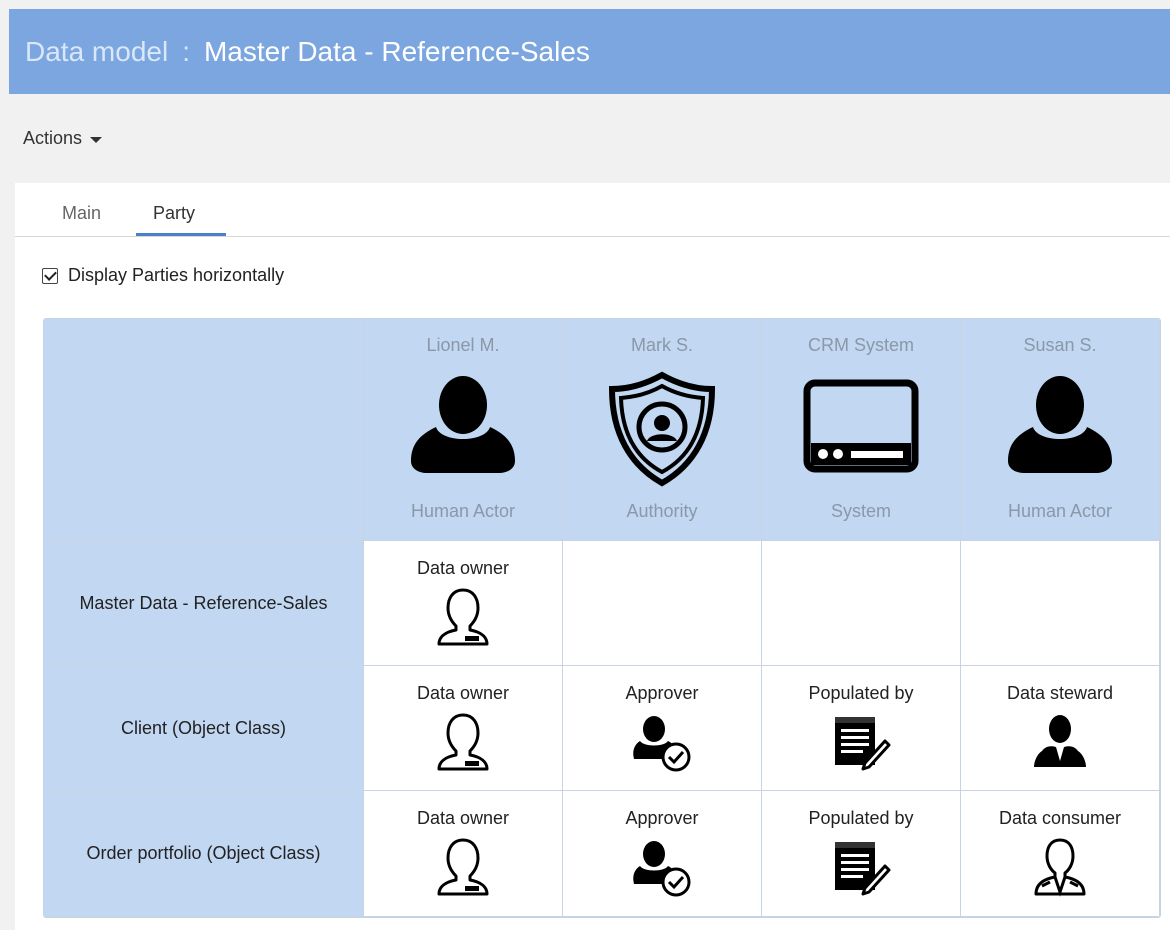  I want to click on row-label: Master Data - Reference-Sales, so click(203, 602).